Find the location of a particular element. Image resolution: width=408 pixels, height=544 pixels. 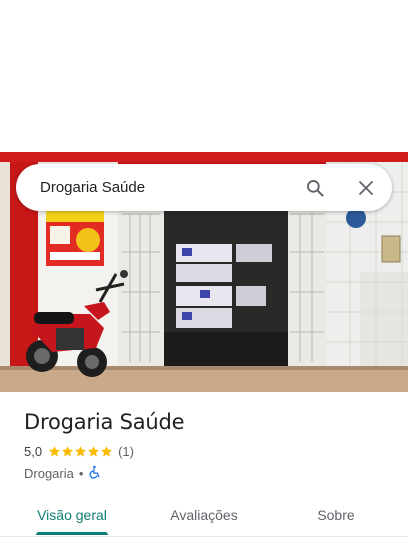

tab-bar: Visão geral Avaliações Sobre is located at coordinates (204, 516).